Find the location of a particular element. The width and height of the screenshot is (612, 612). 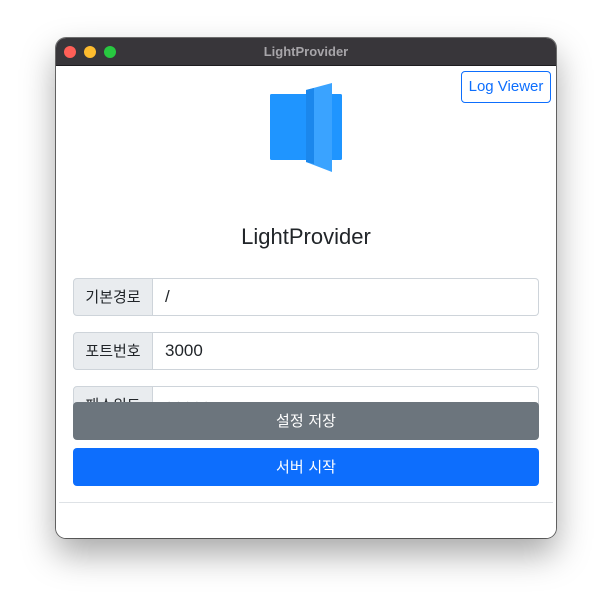

window-title: LightProvider is located at coordinates (306, 51).